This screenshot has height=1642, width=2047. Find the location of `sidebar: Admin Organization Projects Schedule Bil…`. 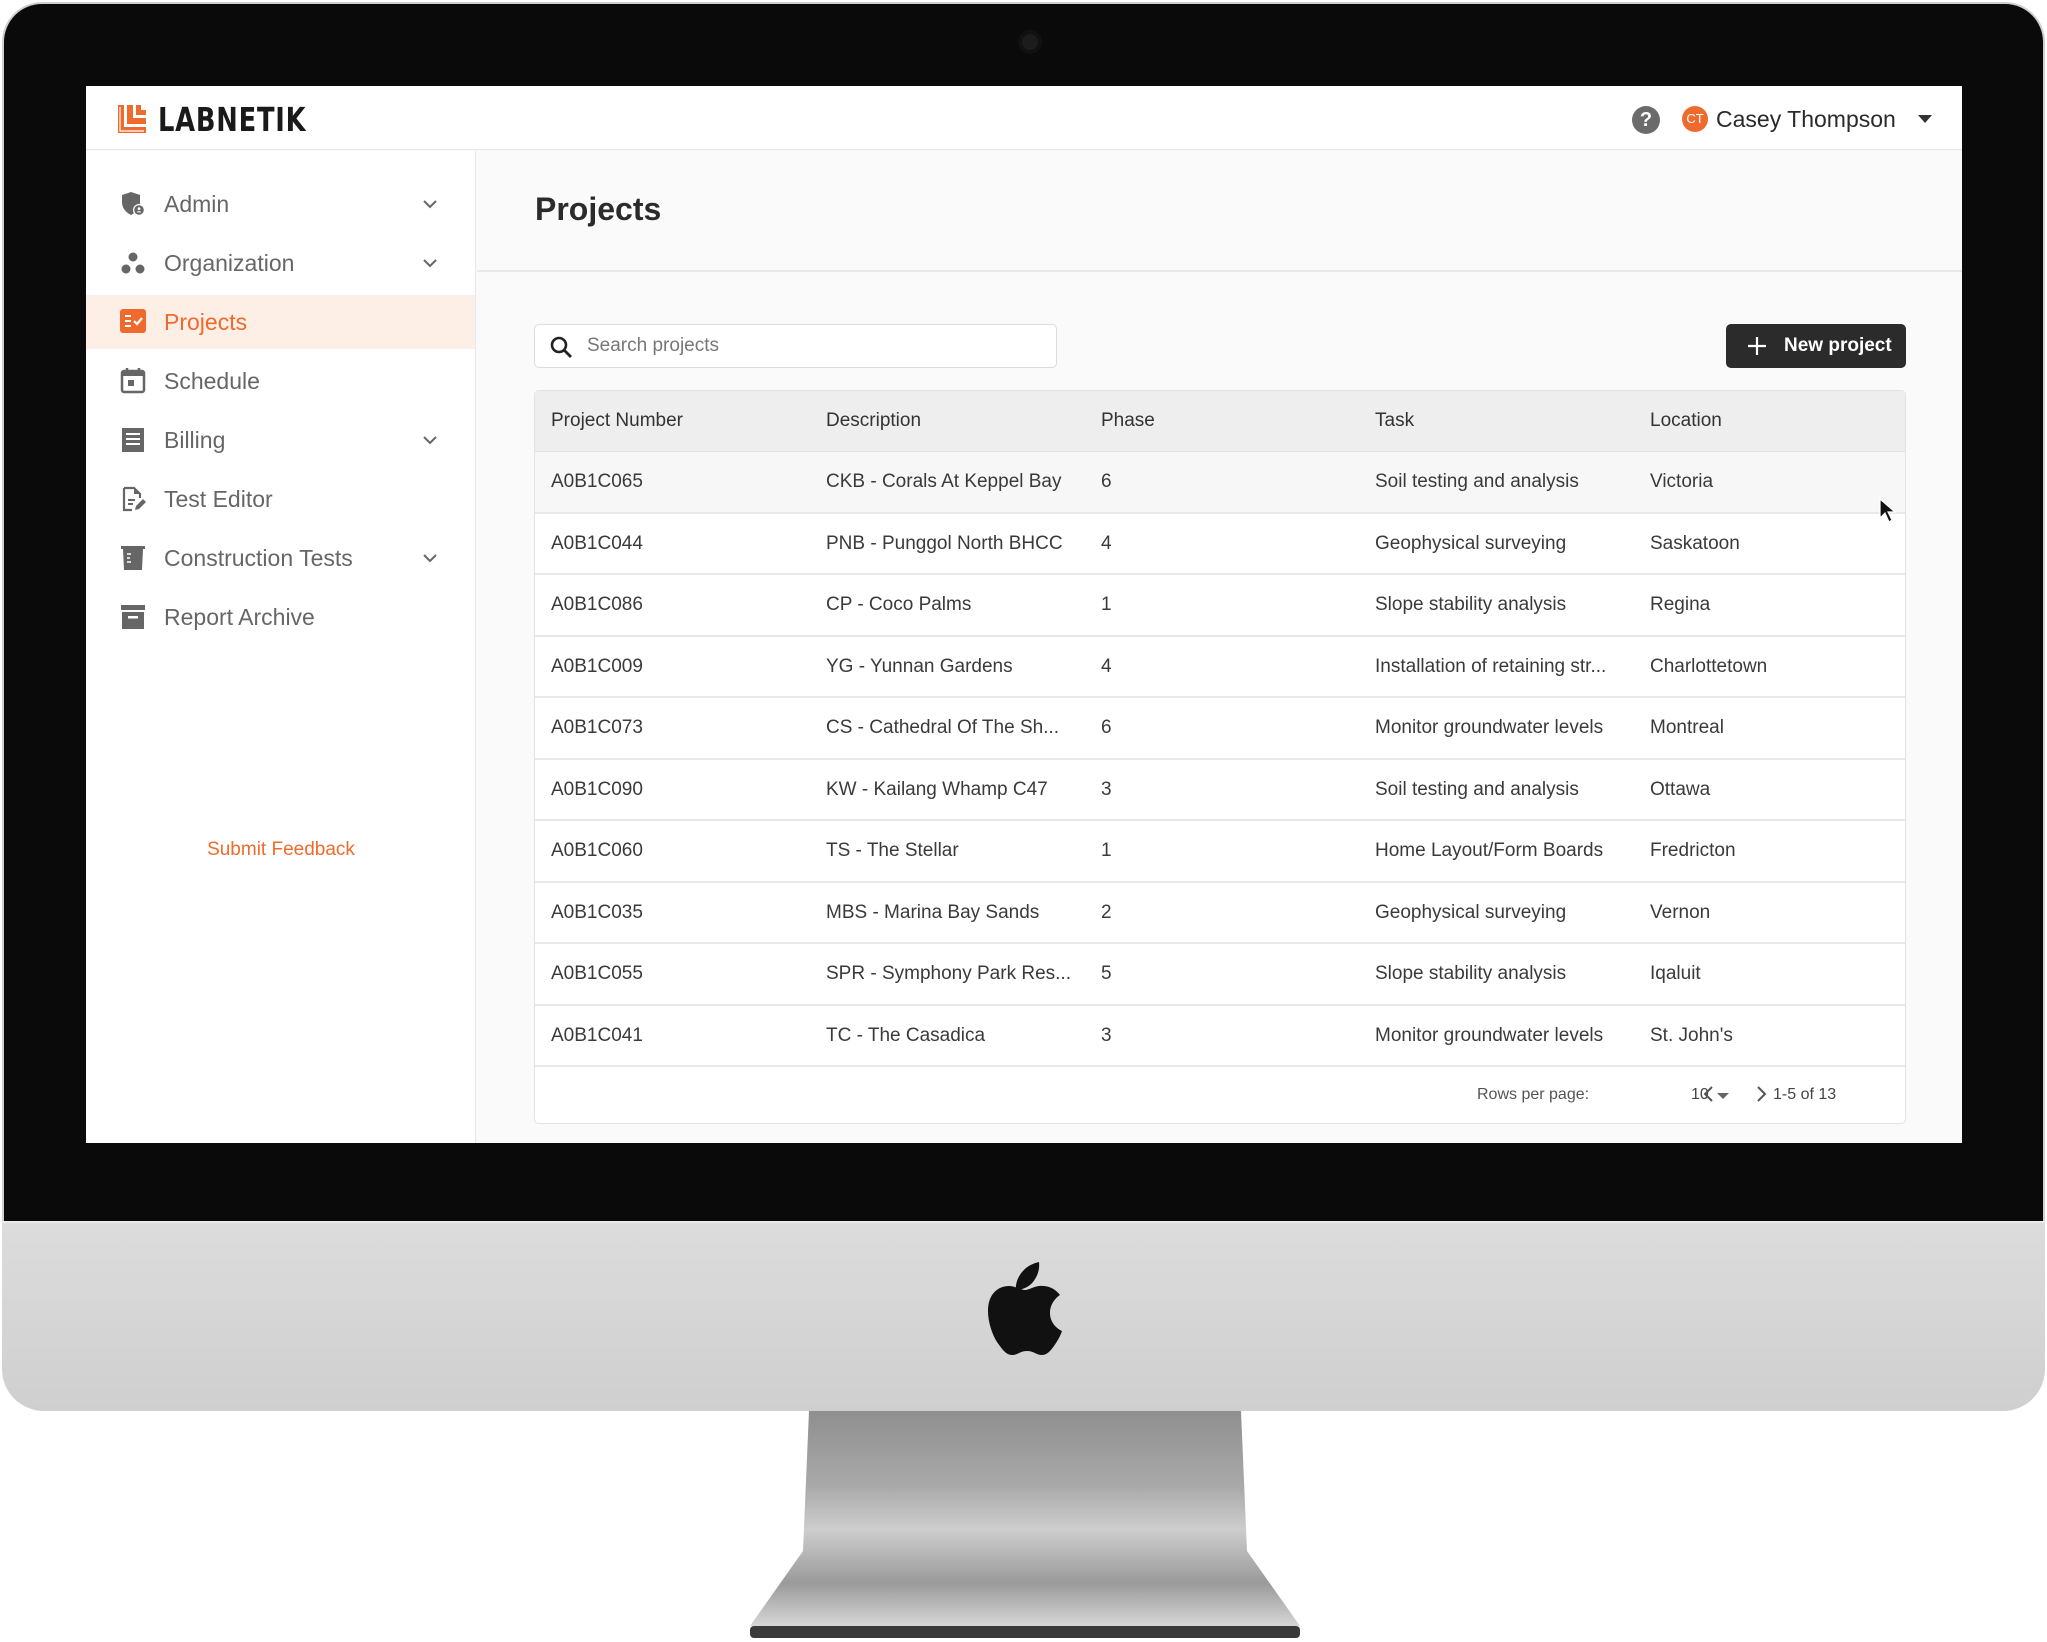

sidebar: Admin Organization Projects Schedule Bil… is located at coordinates (281, 647).